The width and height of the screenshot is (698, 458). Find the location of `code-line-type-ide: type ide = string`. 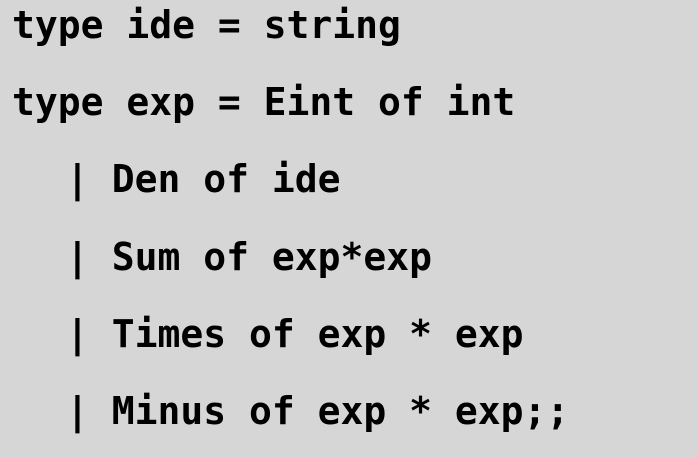

code-line-type-ide: type ide = string is located at coordinates (206, 25).